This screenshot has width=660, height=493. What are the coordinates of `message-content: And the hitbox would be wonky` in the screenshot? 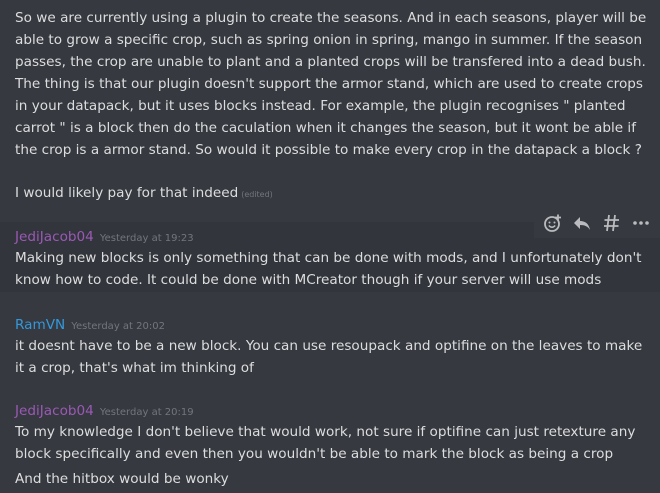 It's located at (330, 479).